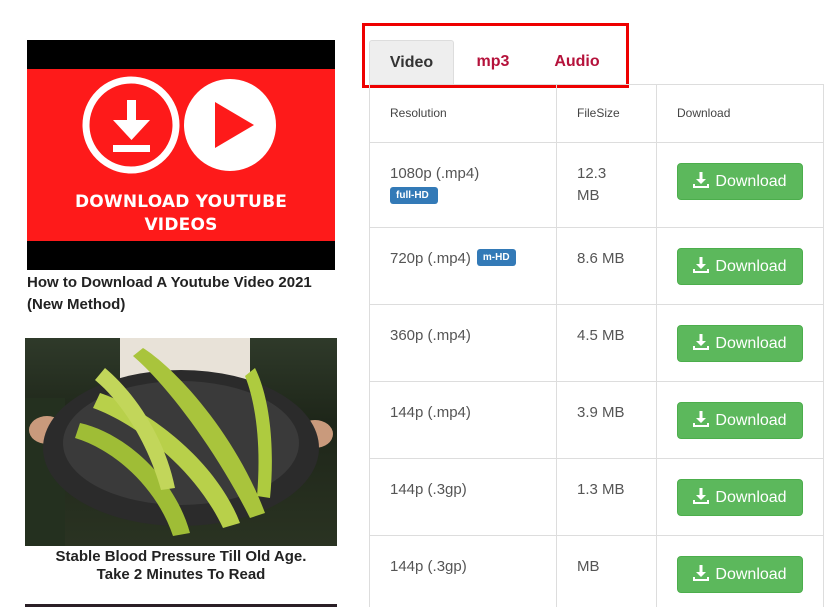 The height and width of the screenshot is (607, 832). What do you see at coordinates (463, 420) in the screenshot?
I see `resolution-cell: 144p (.mp4)` at bounding box center [463, 420].